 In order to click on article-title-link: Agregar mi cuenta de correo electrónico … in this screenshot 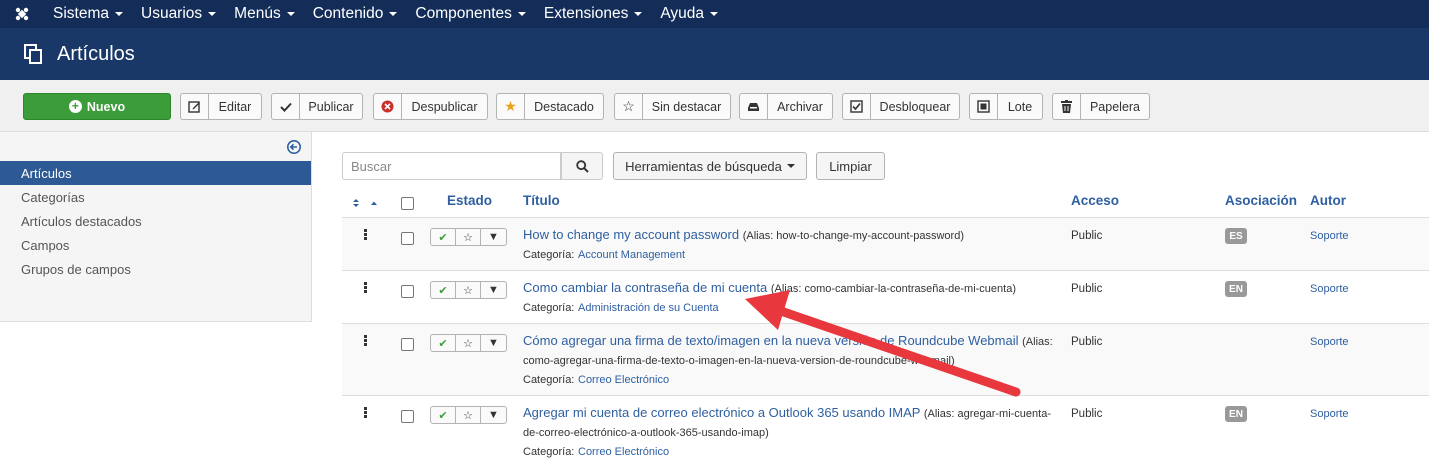, I will do `click(721, 412)`.